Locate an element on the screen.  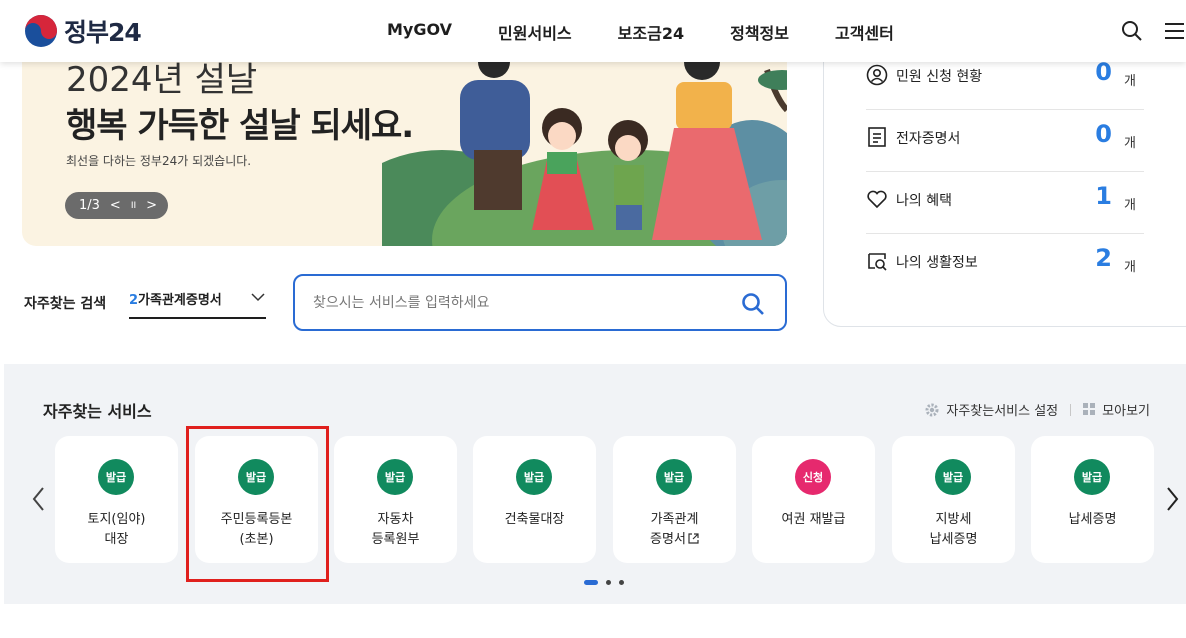
service-card-land-register: 발급 토지(임야) 대장 is located at coordinates (116, 499).